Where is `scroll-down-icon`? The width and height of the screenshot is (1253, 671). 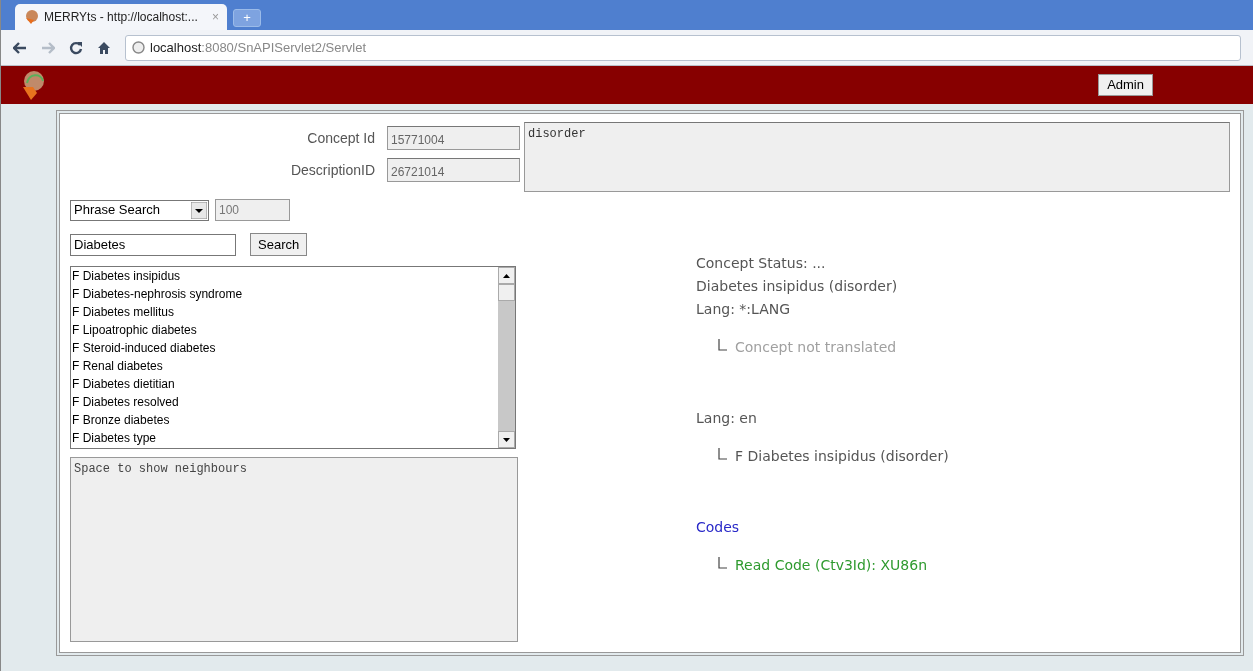 scroll-down-icon is located at coordinates (506, 439).